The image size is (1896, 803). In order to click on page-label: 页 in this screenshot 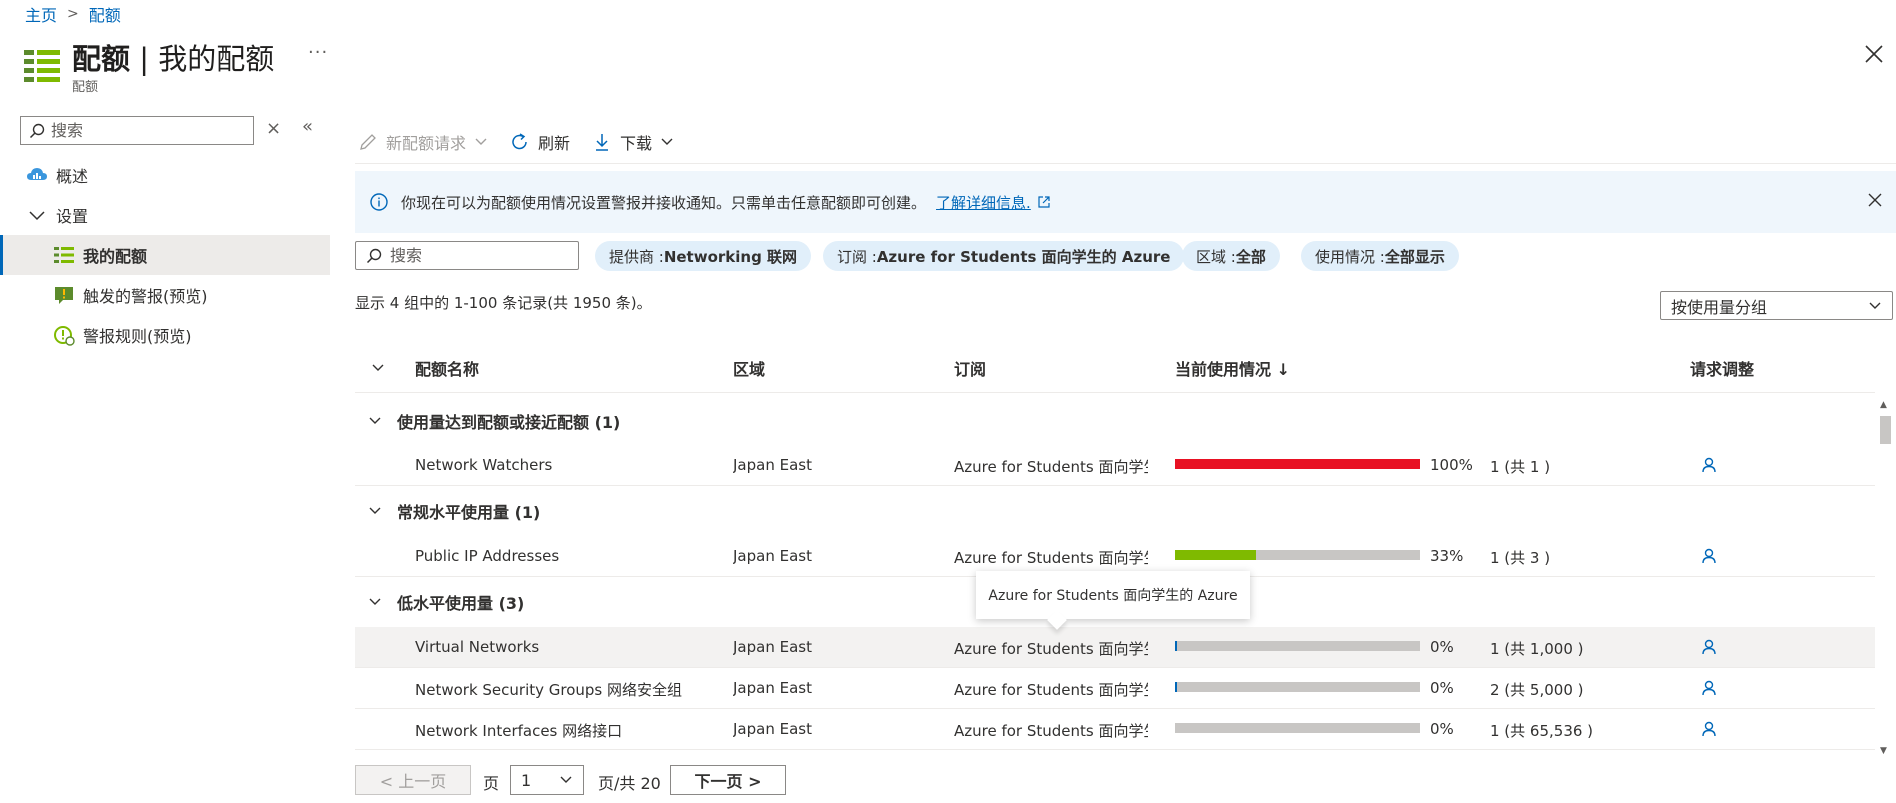, I will do `click(491, 783)`.